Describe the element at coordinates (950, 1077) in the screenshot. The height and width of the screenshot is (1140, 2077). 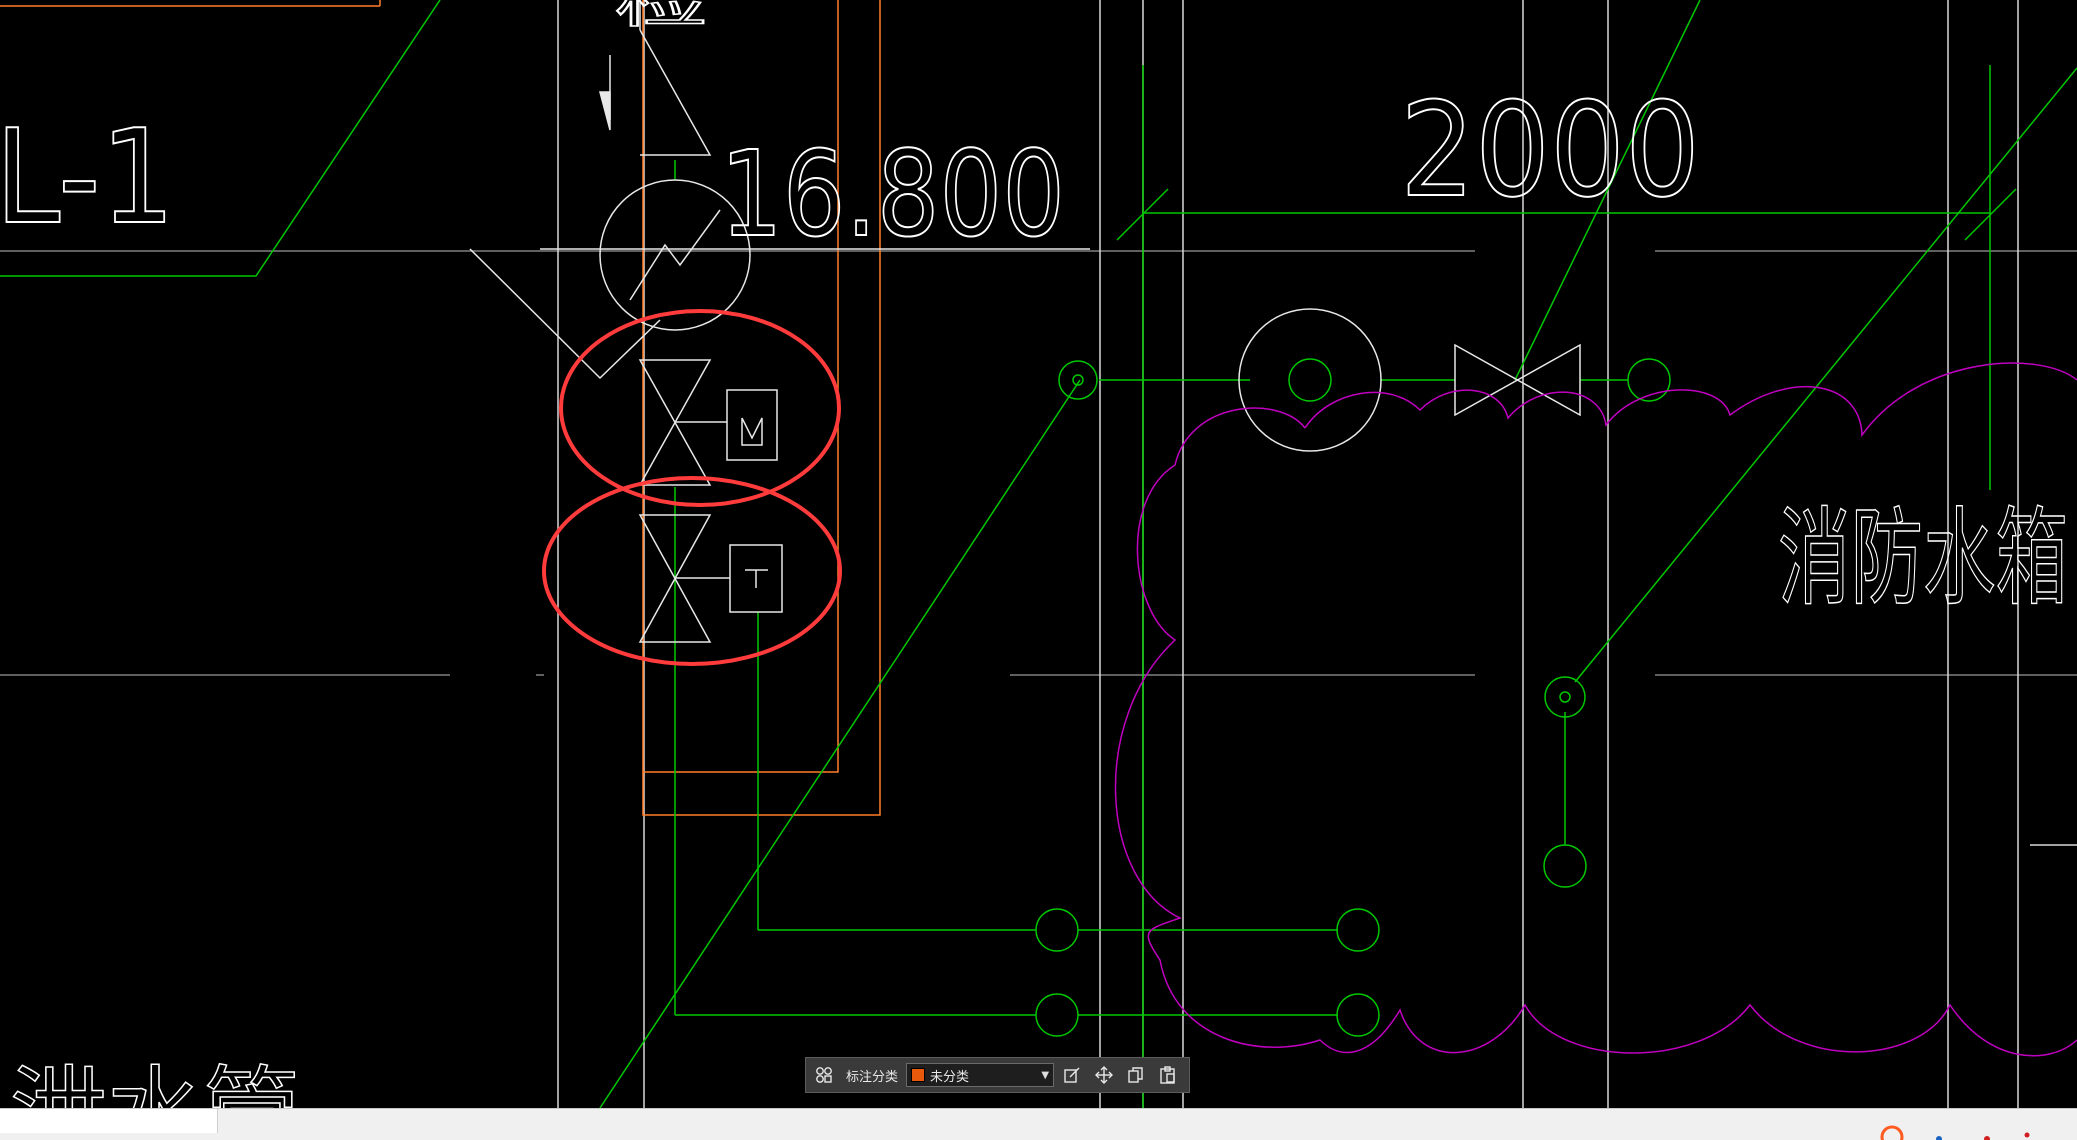
I see `category-value: 未分类` at that location.